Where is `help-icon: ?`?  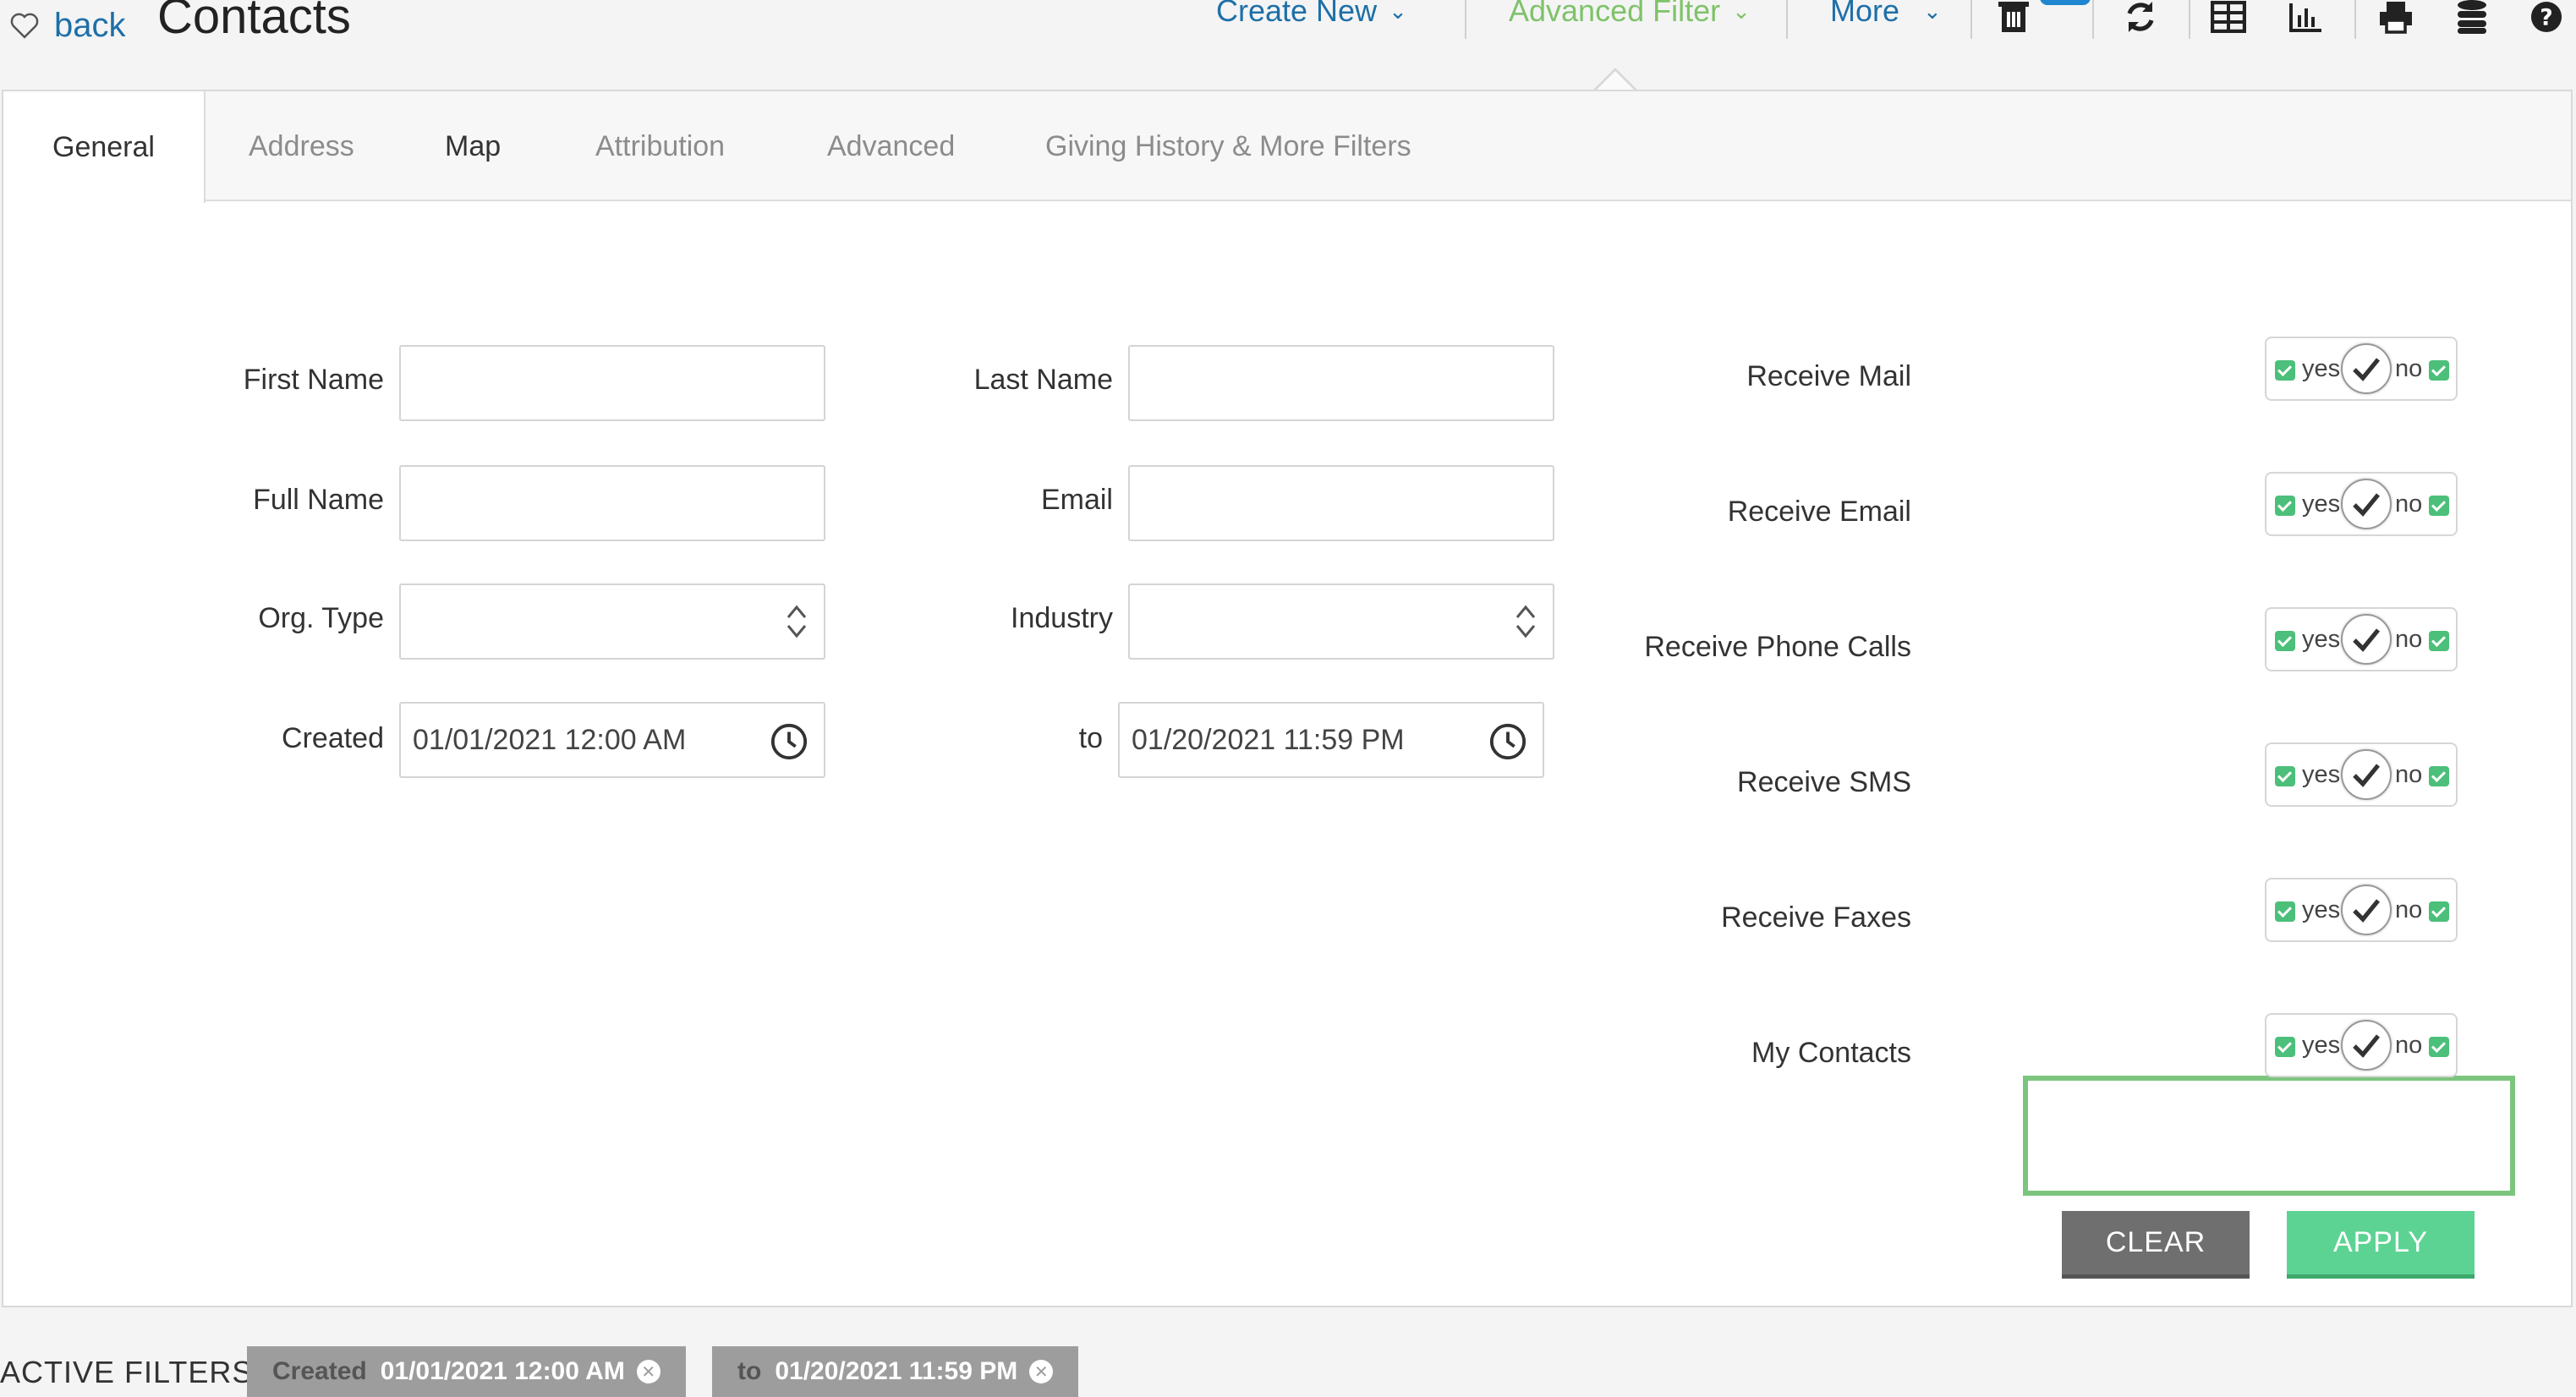 help-icon: ? is located at coordinates (2546, 20).